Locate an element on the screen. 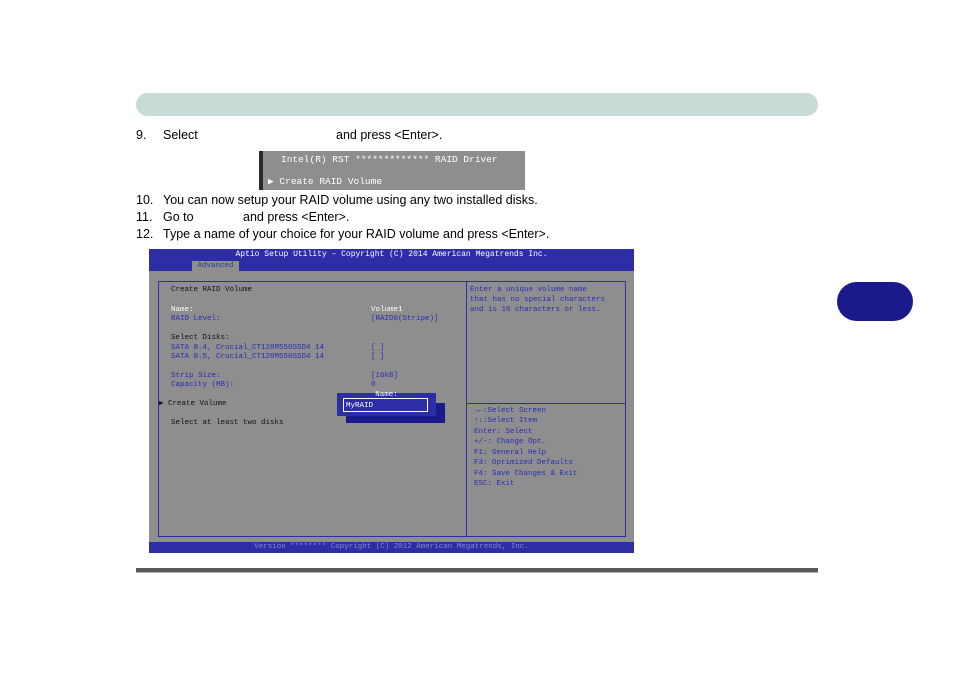  key-hint: F3: Optimized Defaults is located at coordinates (523, 463).